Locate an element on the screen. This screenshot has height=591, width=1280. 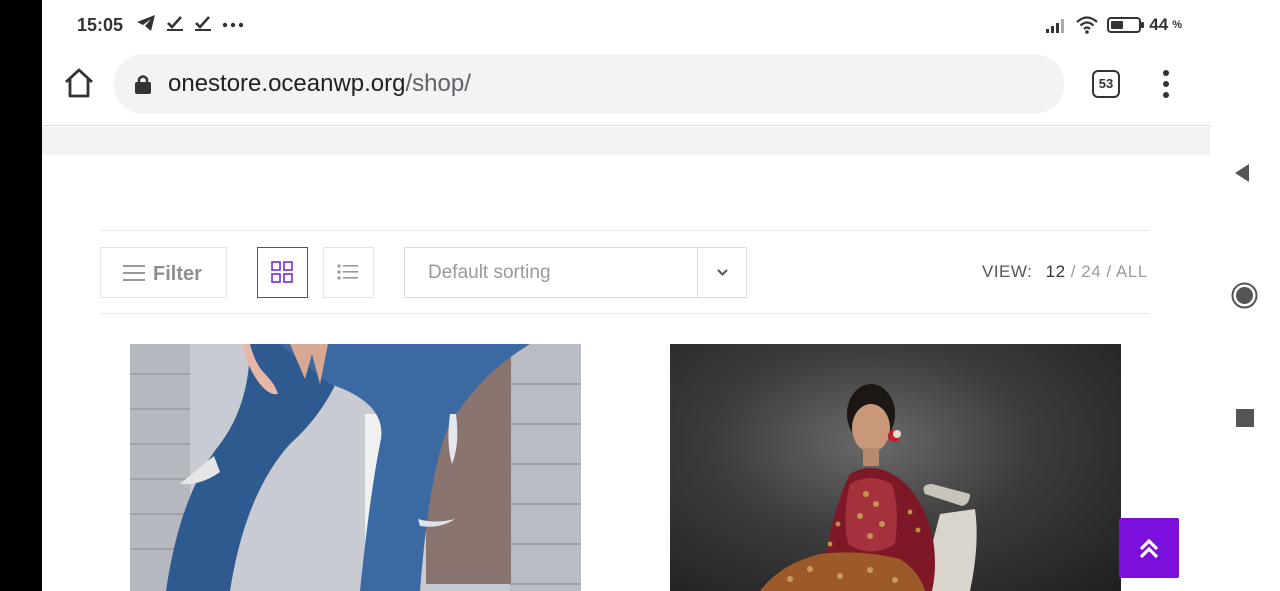
home-icon is located at coordinates (79, 83).